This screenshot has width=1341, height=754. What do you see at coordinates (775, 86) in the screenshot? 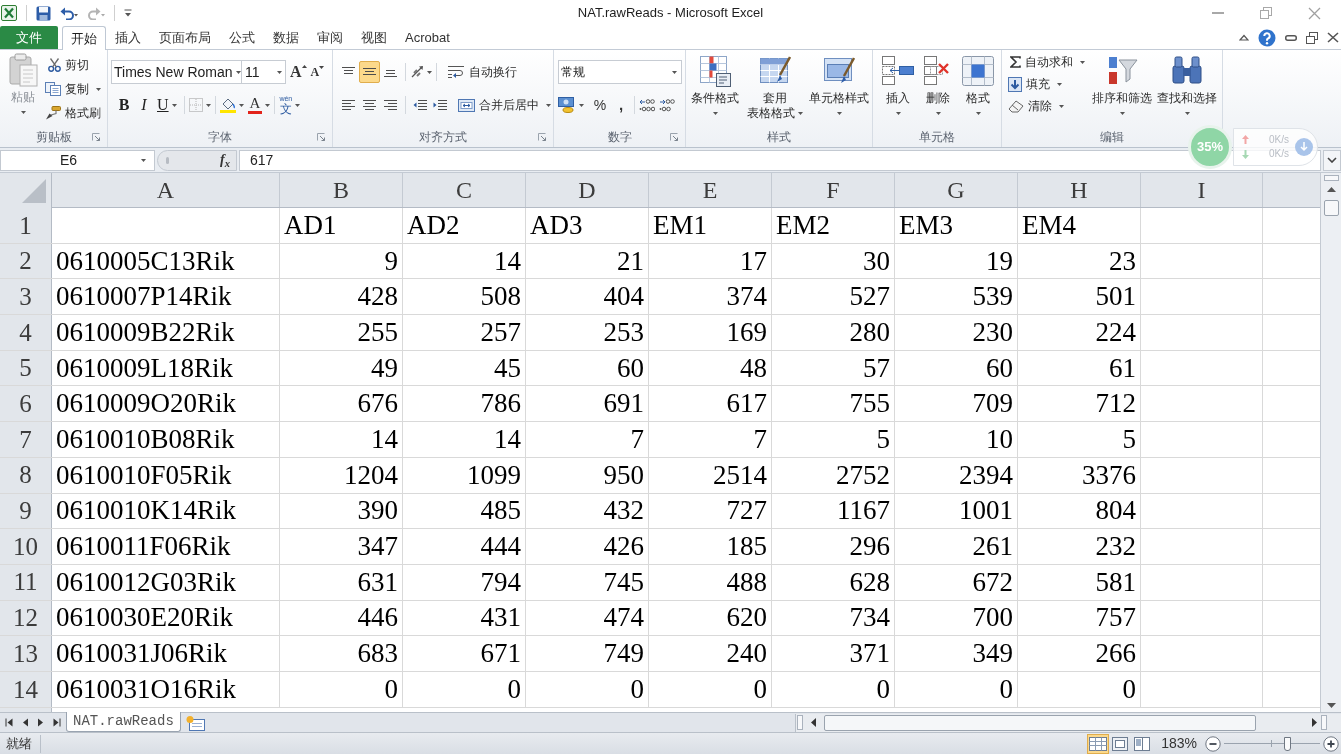
I see `format-as-table-button: 套用 表格格式` at bounding box center [775, 86].